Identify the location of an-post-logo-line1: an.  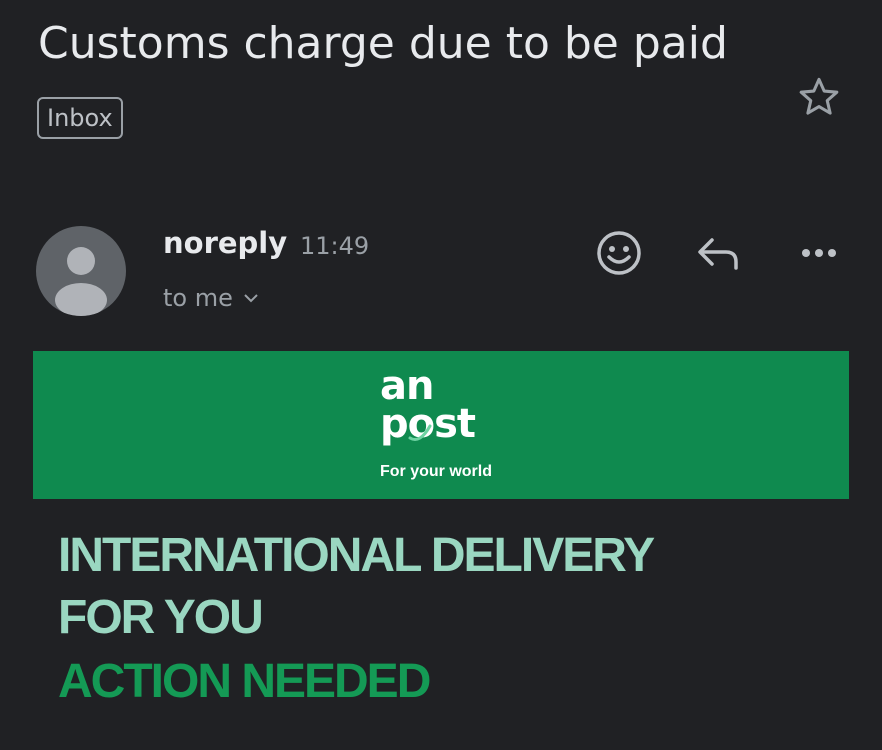
(407, 386).